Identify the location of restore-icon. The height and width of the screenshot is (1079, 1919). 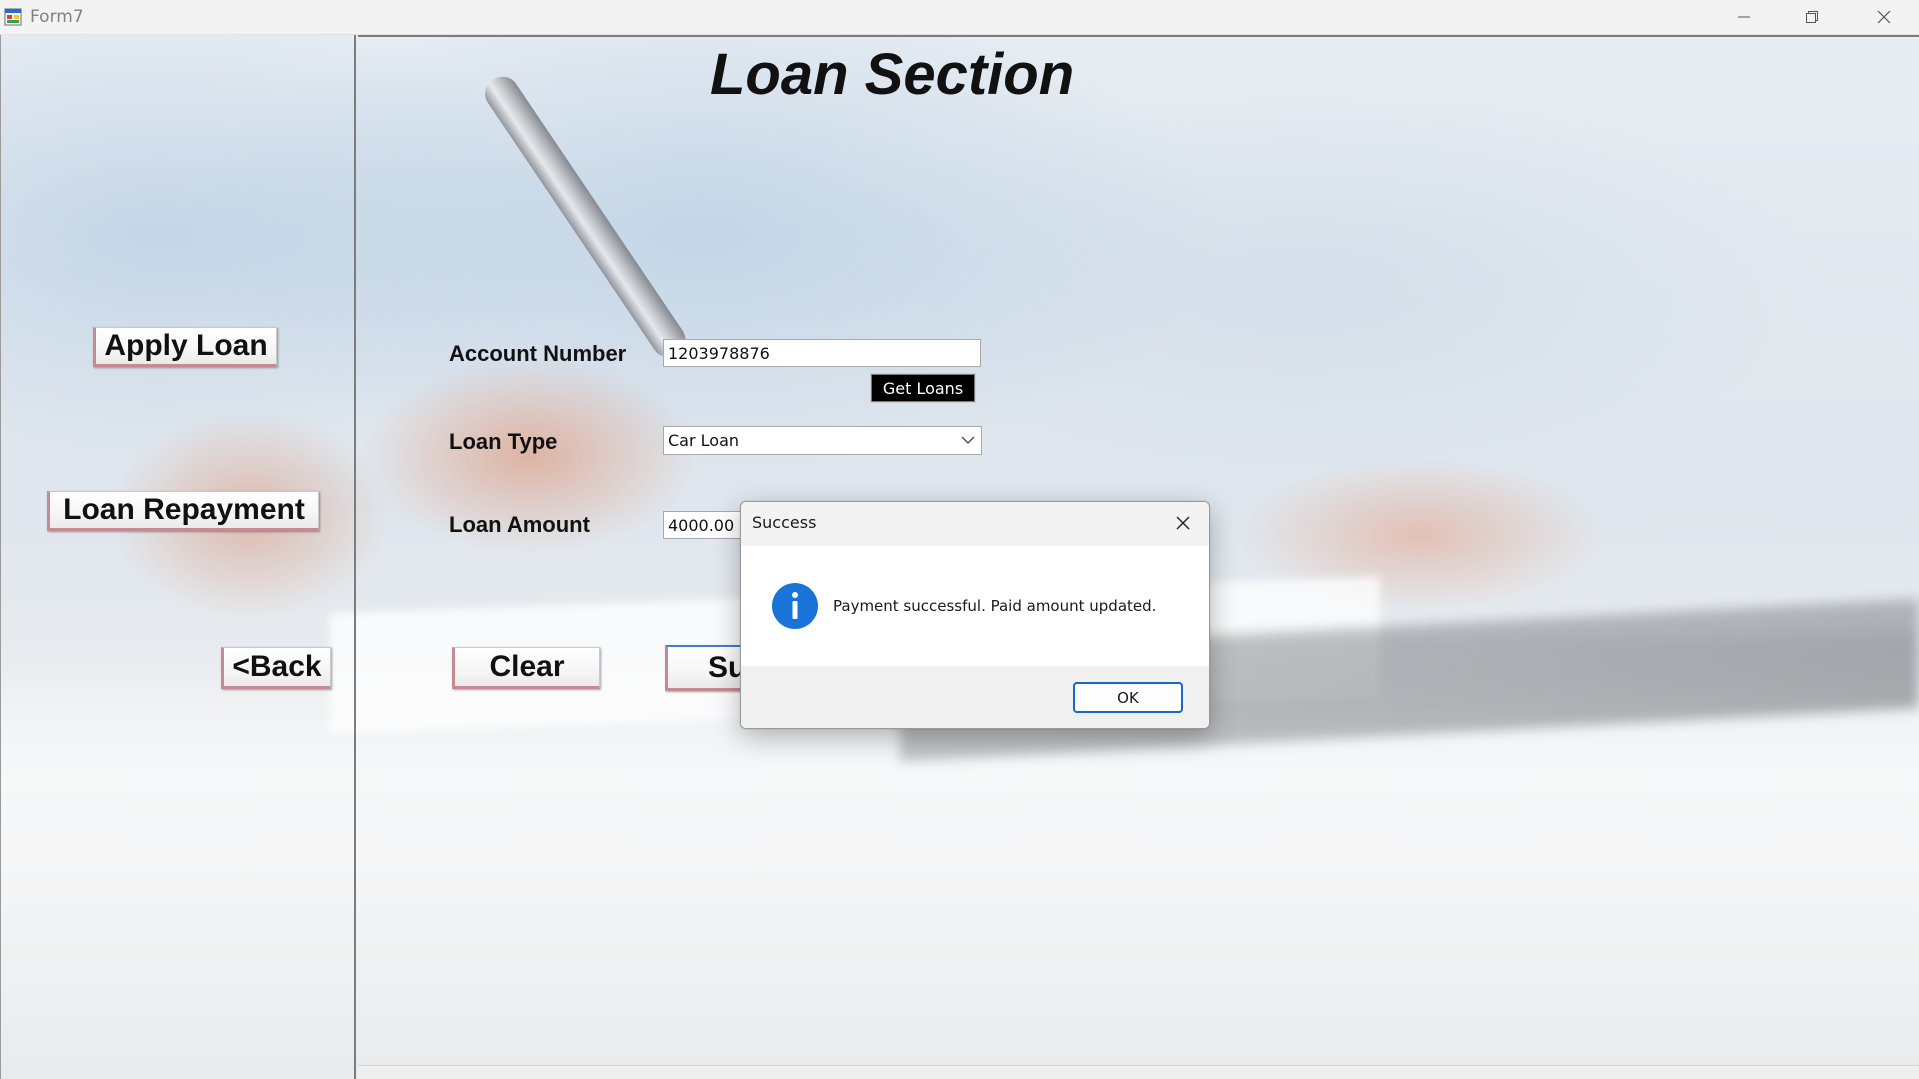
(1812, 17).